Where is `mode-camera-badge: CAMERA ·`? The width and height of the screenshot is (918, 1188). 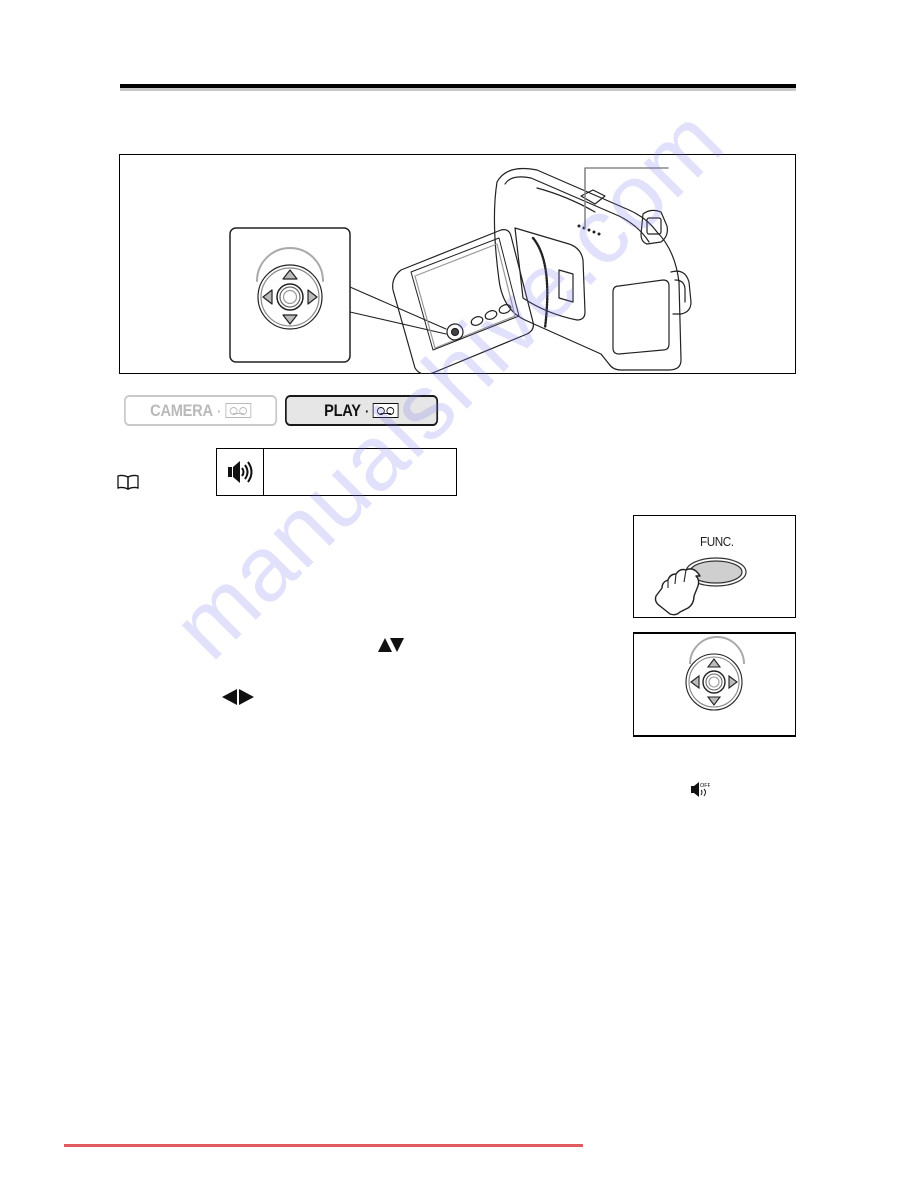
mode-camera-badge: CAMERA · is located at coordinates (201, 410).